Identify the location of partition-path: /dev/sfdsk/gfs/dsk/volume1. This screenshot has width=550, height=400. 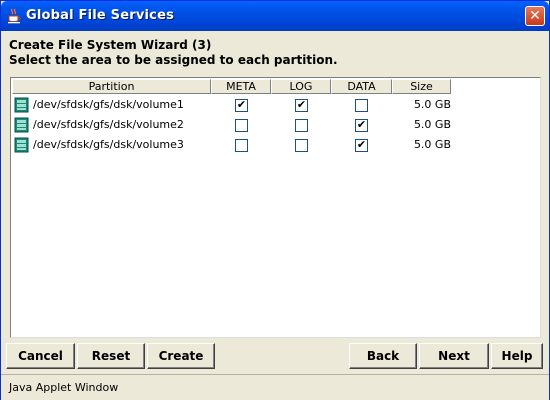
(108, 104).